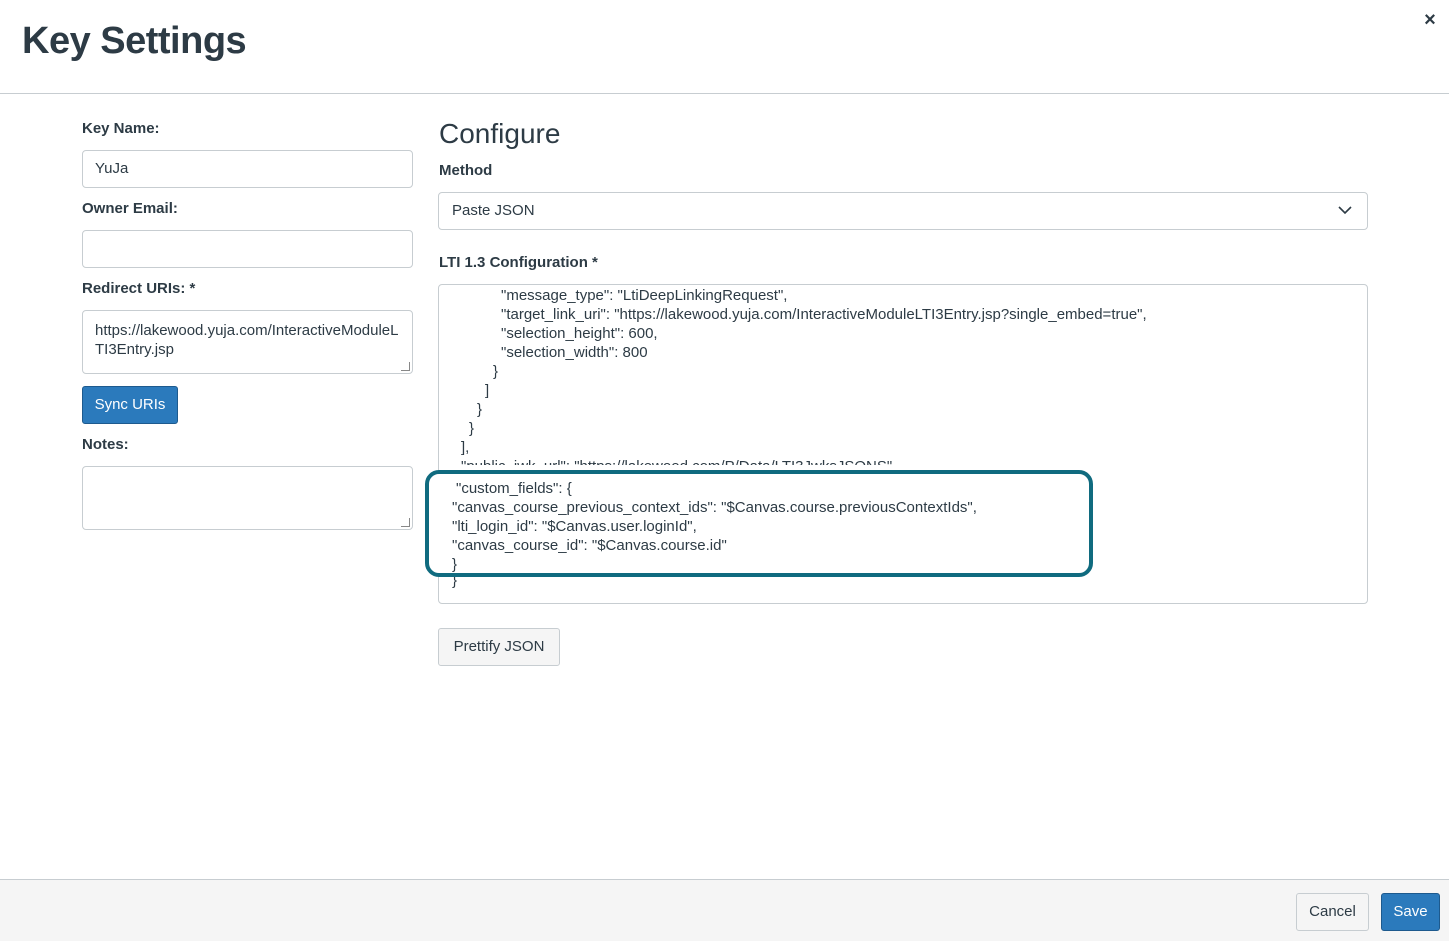 Image resolution: width=1449 pixels, height=941 pixels. What do you see at coordinates (130, 208) in the screenshot?
I see `owner-email-label: Owner Email:` at bounding box center [130, 208].